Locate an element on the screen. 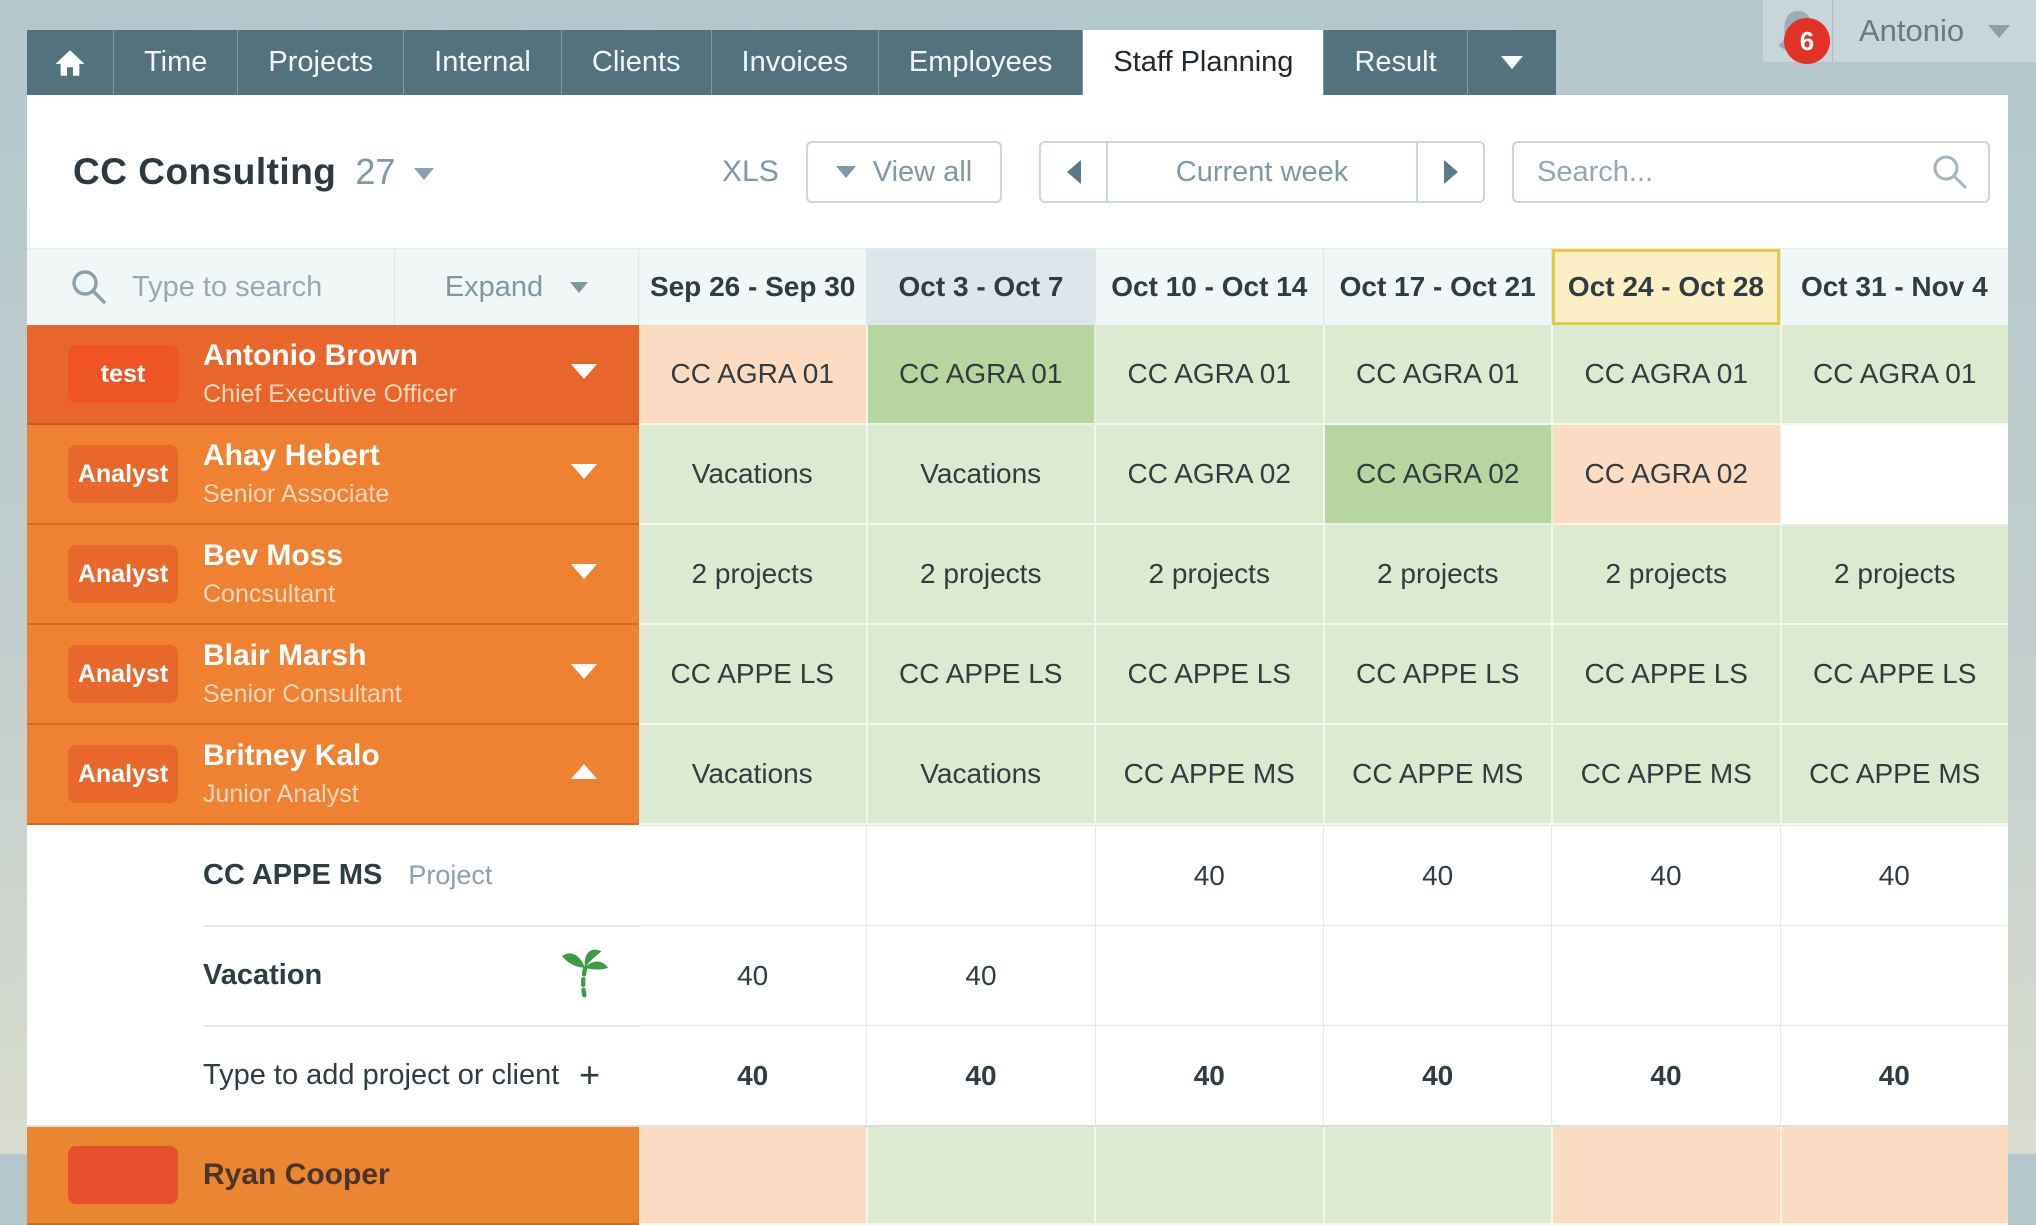  nav-tab-result: Result is located at coordinates (1396, 62).